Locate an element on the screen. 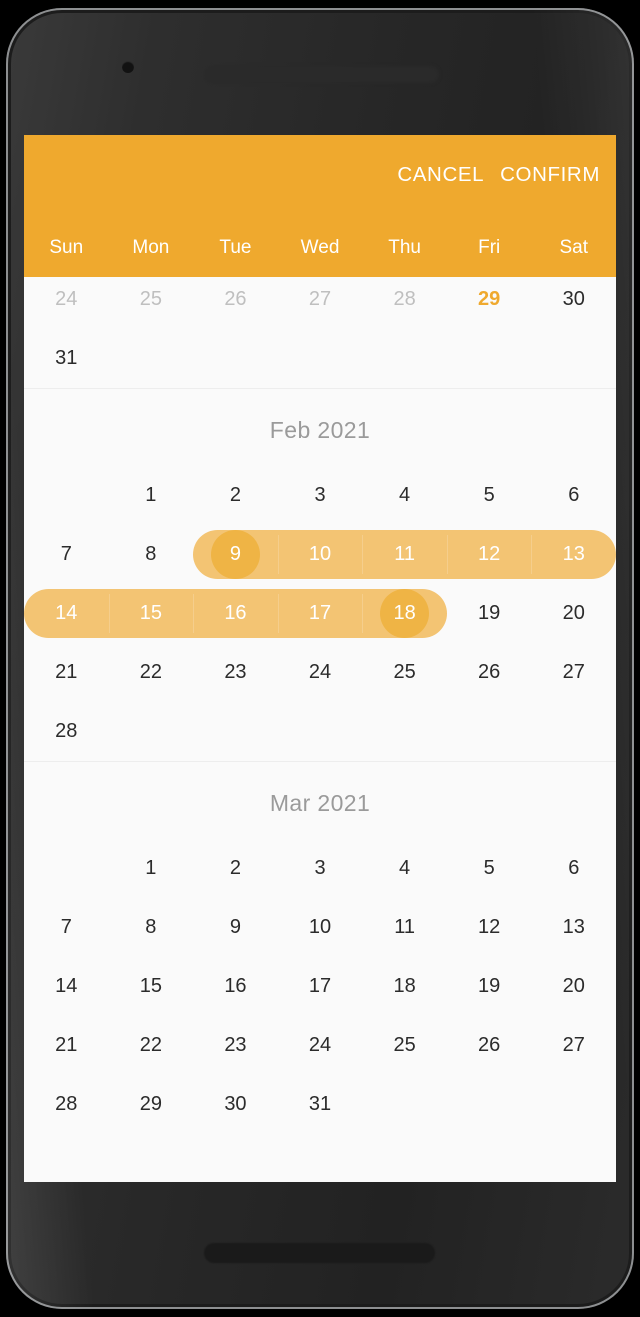 This screenshot has height=1317, width=640. weekday-label-tue: Tue is located at coordinates (235, 247).